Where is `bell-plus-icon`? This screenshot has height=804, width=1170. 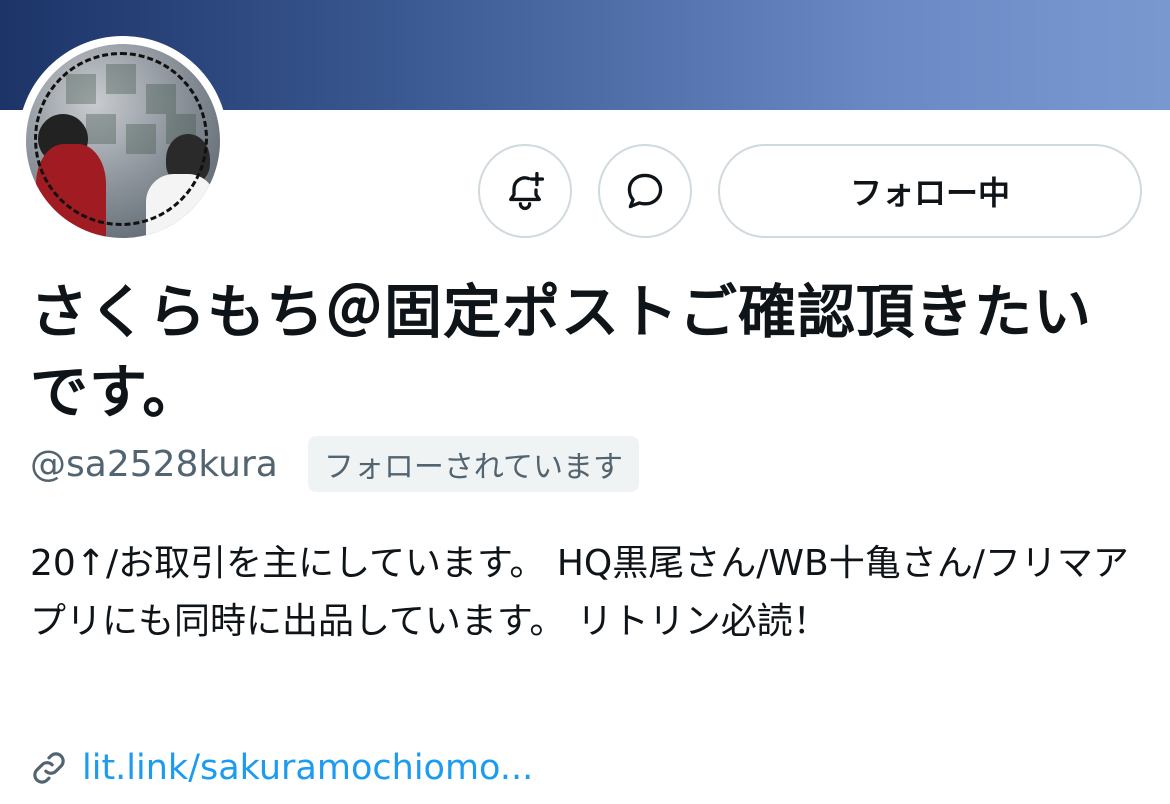
bell-plus-icon is located at coordinates (525, 191).